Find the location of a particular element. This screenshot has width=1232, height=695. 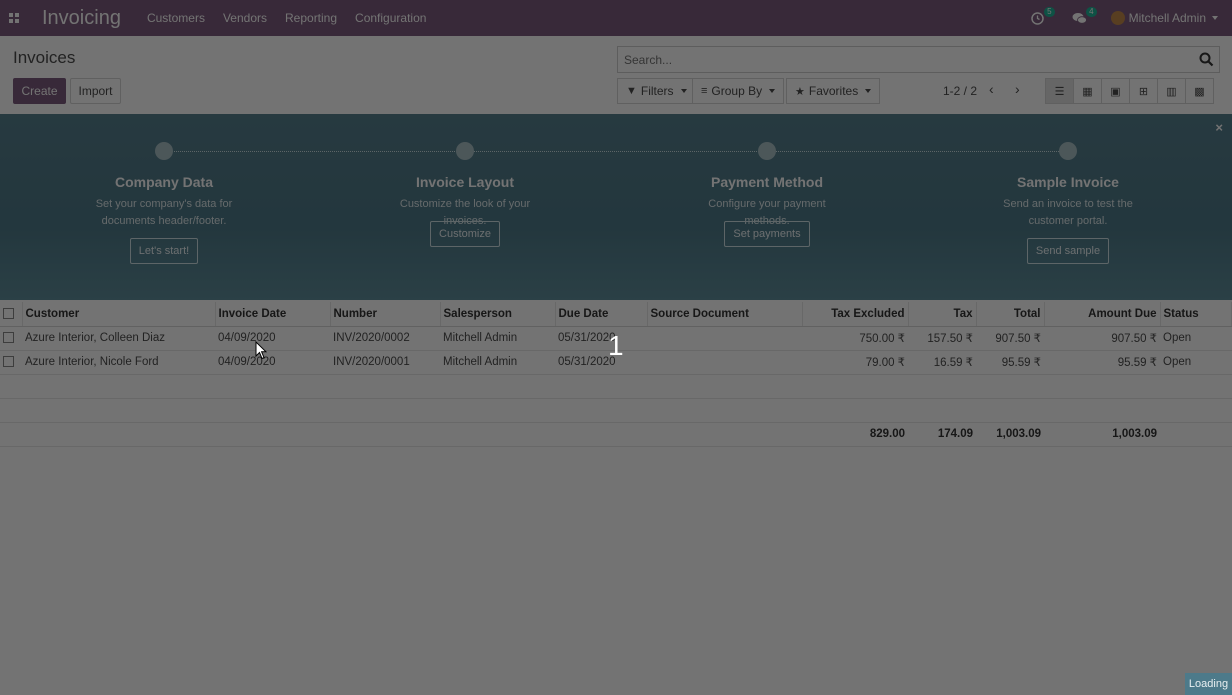

total-amount-due: 1,003.09 is located at coordinates (1102, 434).